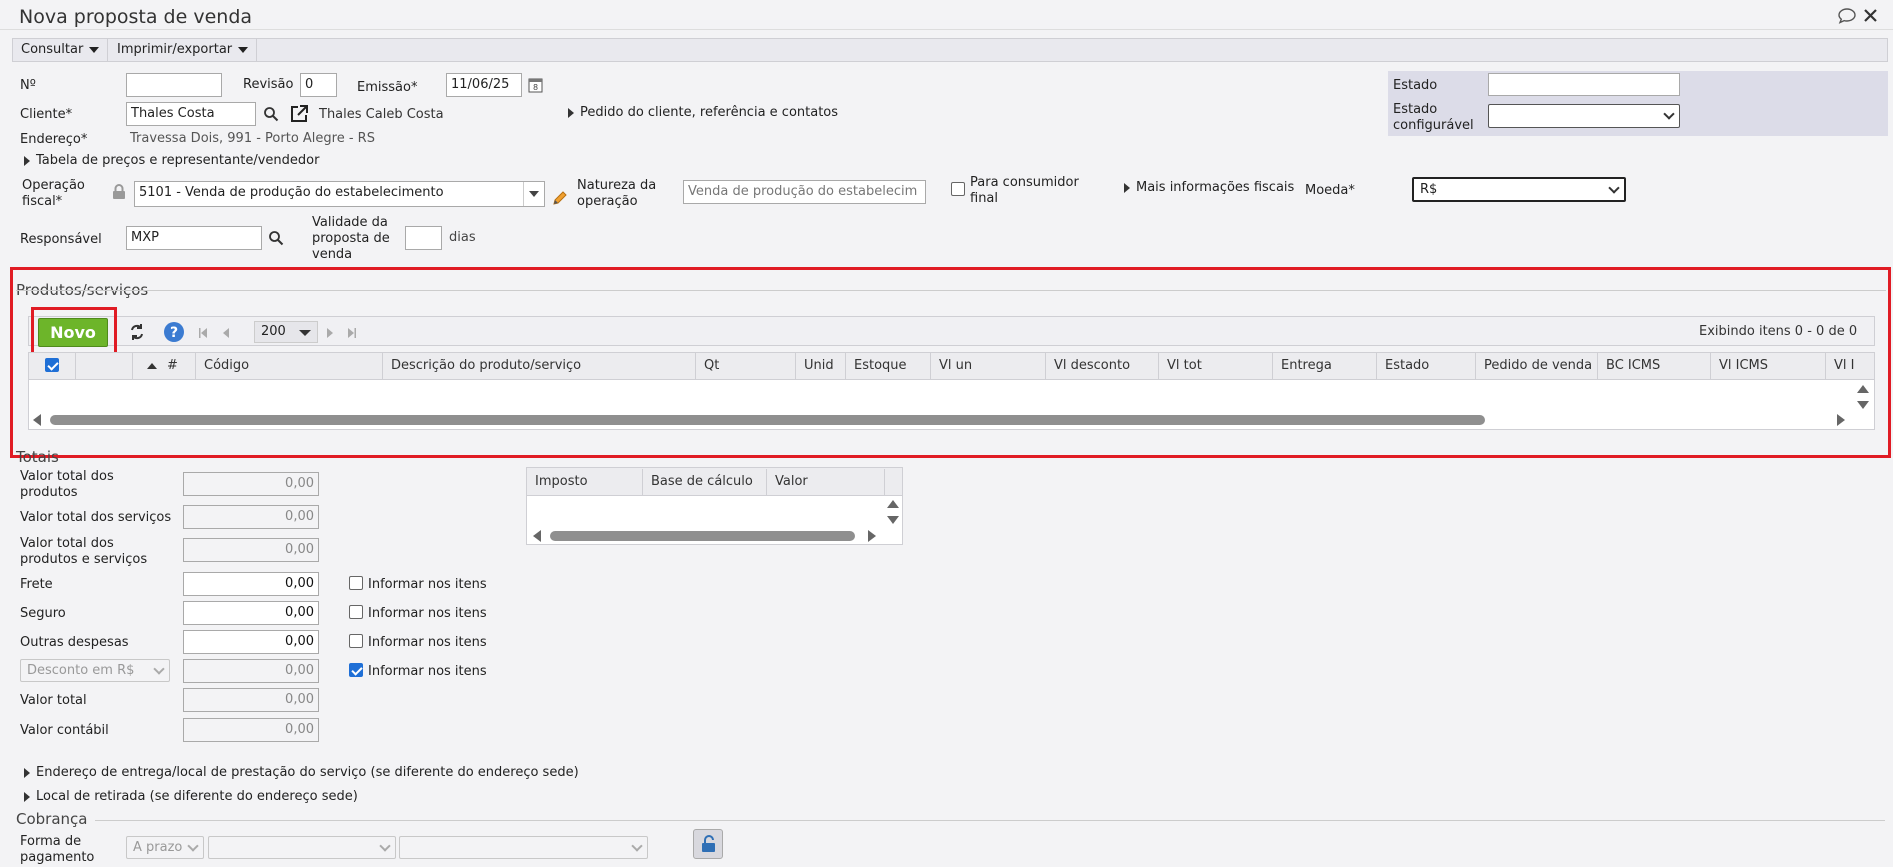  I want to click on col-estado: Estado, so click(1425, 366).